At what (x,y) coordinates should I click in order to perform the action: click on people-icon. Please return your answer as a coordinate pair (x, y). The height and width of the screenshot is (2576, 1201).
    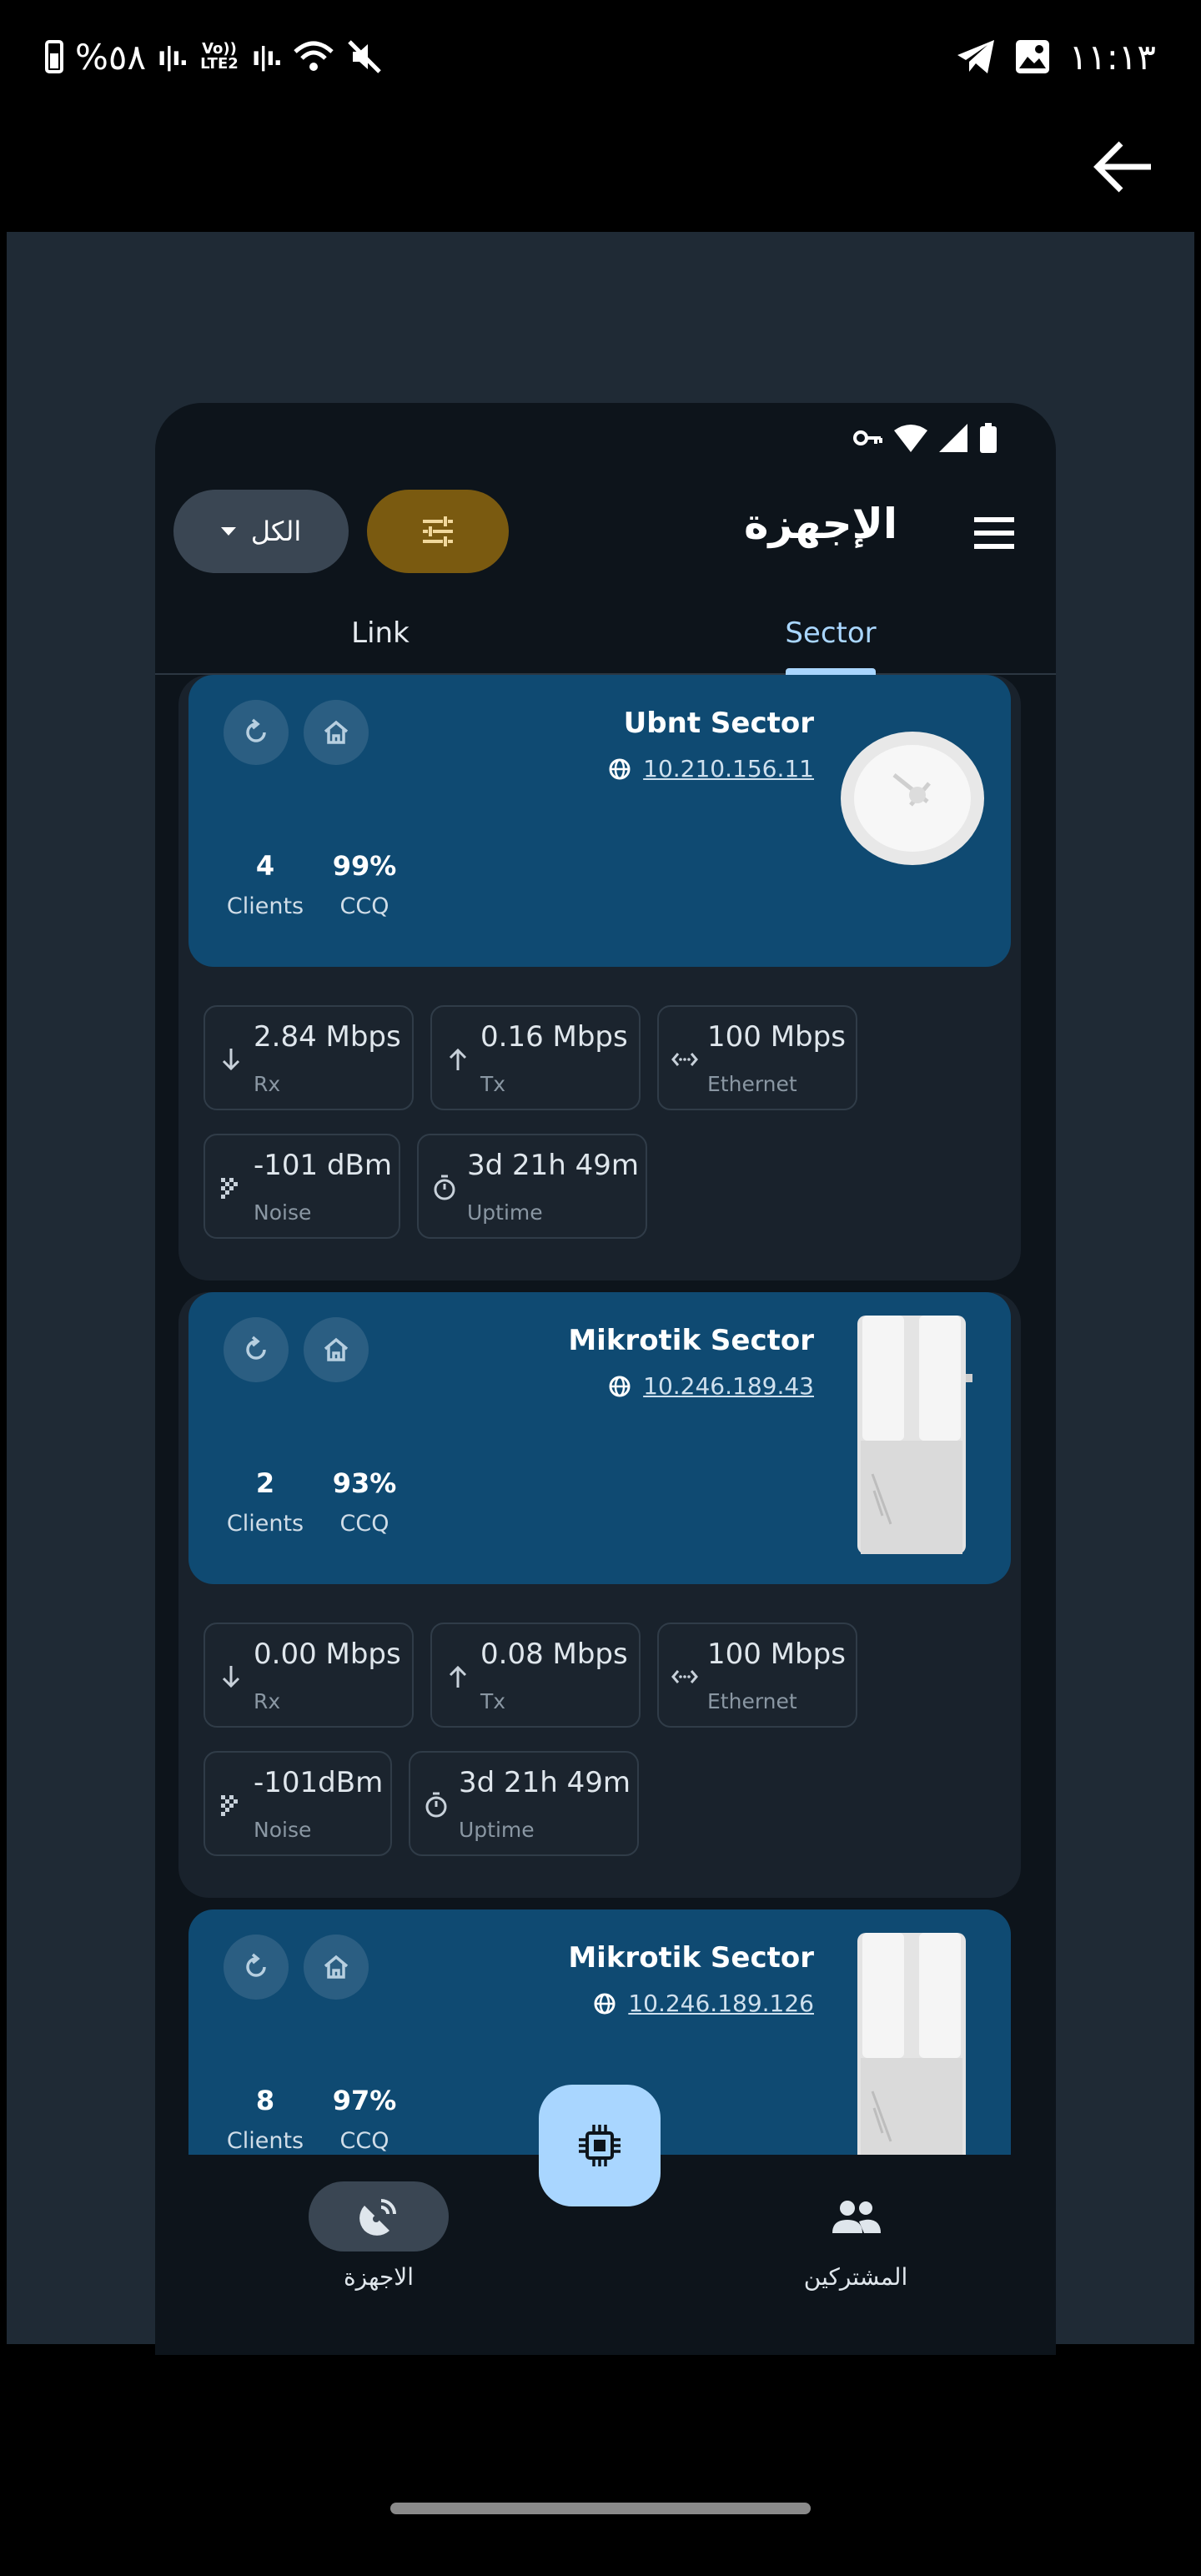
    Looking at the image, I should click on (857, 2217).